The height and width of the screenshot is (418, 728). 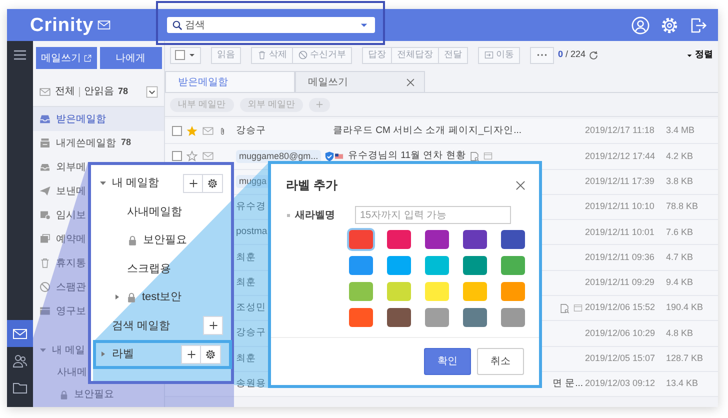 What do you see at coordinates (59, 311) in the screenshot?
I see `folder-item: 영구보` at bounding box center [59, 311].